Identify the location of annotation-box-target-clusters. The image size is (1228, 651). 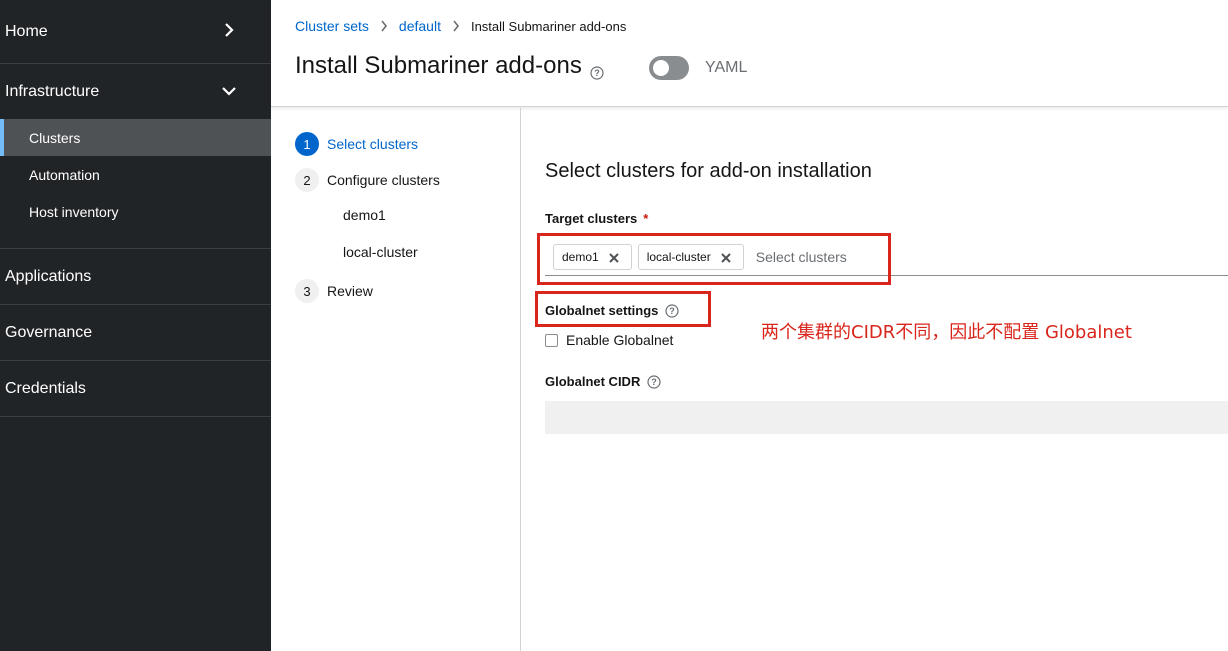
(714, 259).